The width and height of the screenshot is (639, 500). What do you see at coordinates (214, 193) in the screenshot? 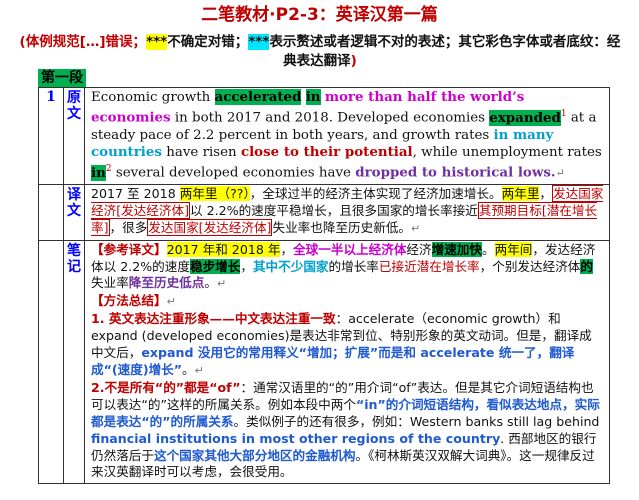
I see `text-span: 两年里（??）` at bounding box center [214, 193].